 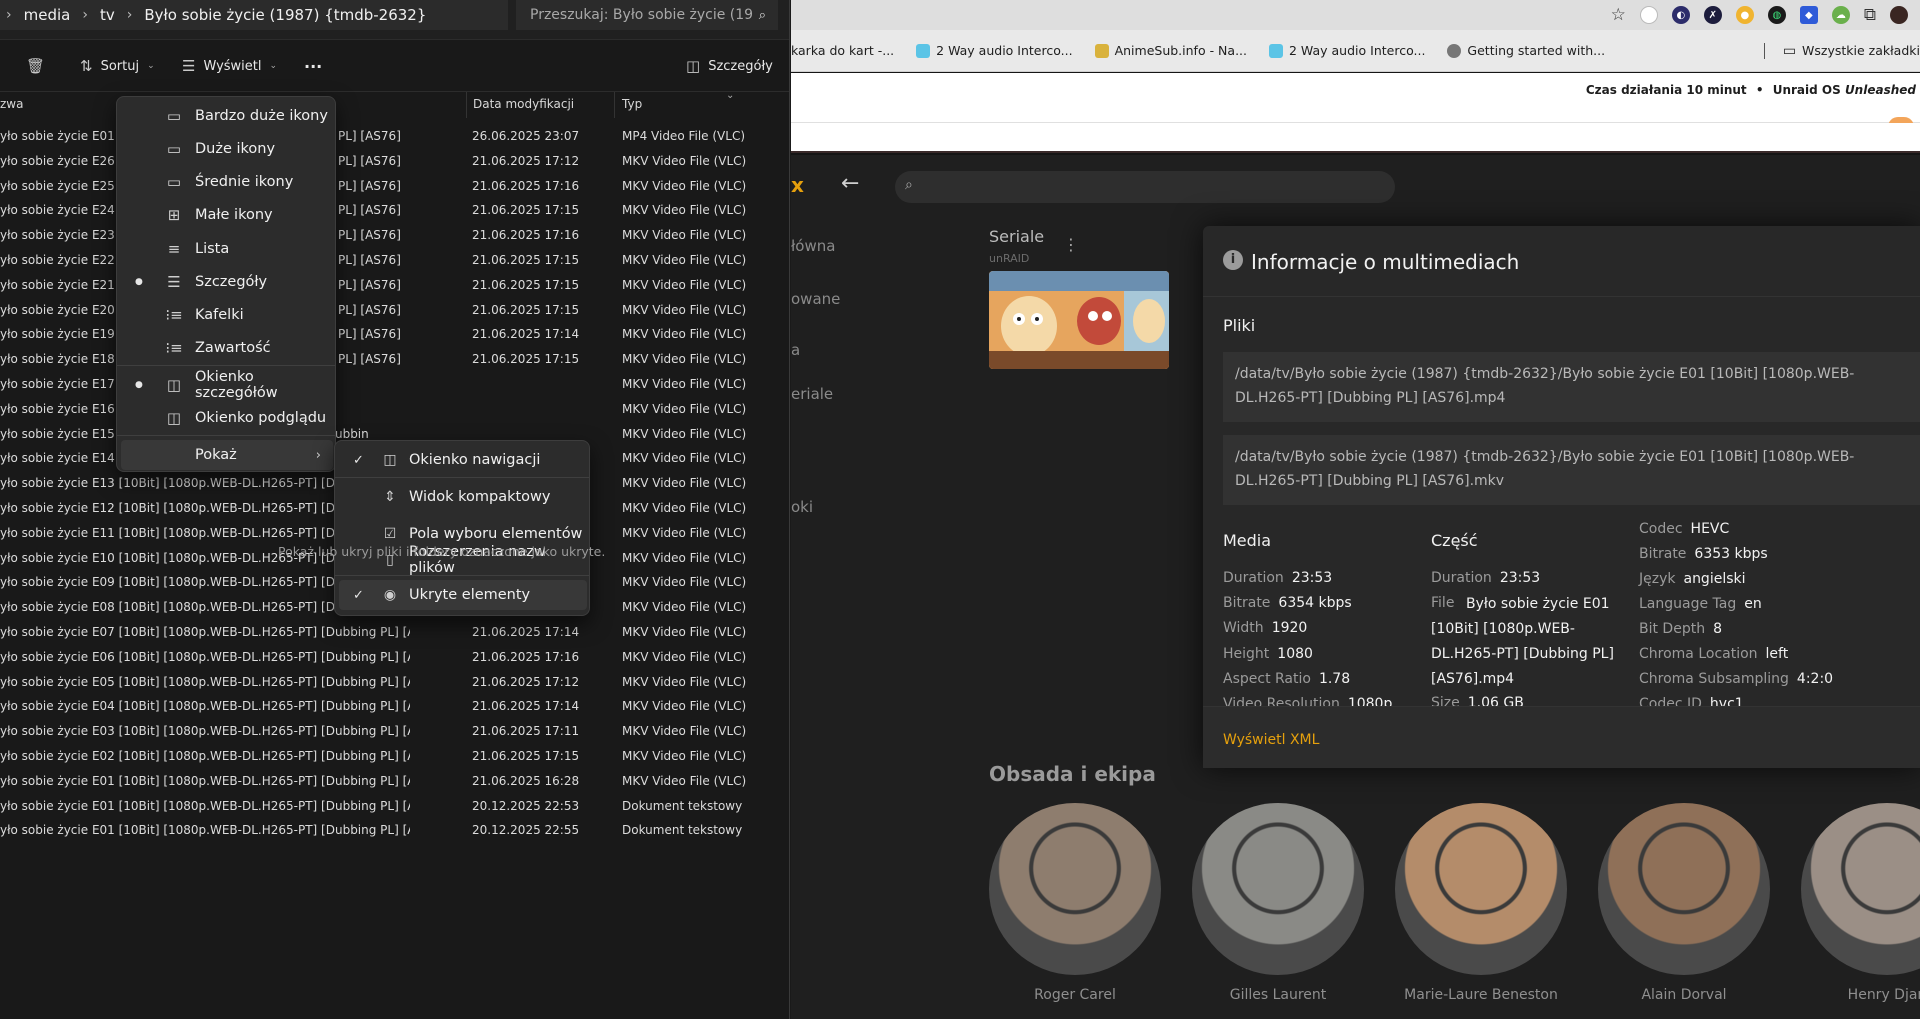 I want to click on more-vertical-icon: ⋮, so click(x=1071, y=244).